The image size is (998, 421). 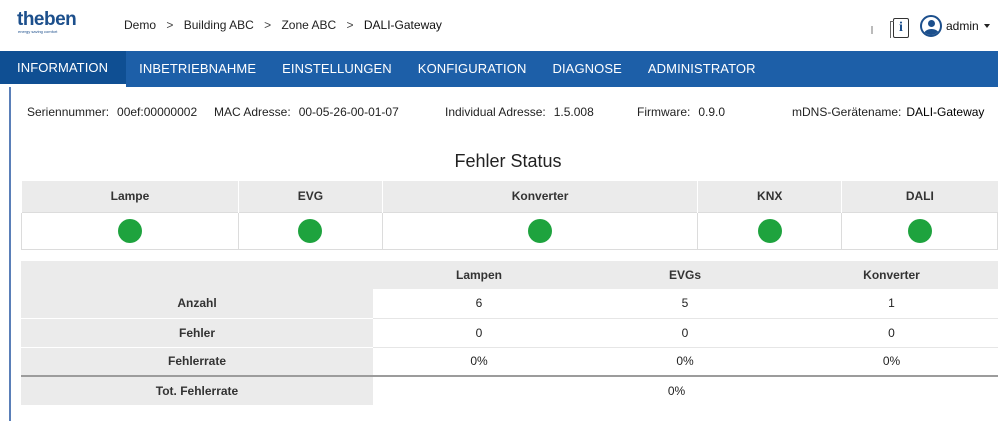 What do you see at coordinates (197, 333) in the screenshot?
I see `row-label-fehler: Fehler` at bounding box center [197, 333].